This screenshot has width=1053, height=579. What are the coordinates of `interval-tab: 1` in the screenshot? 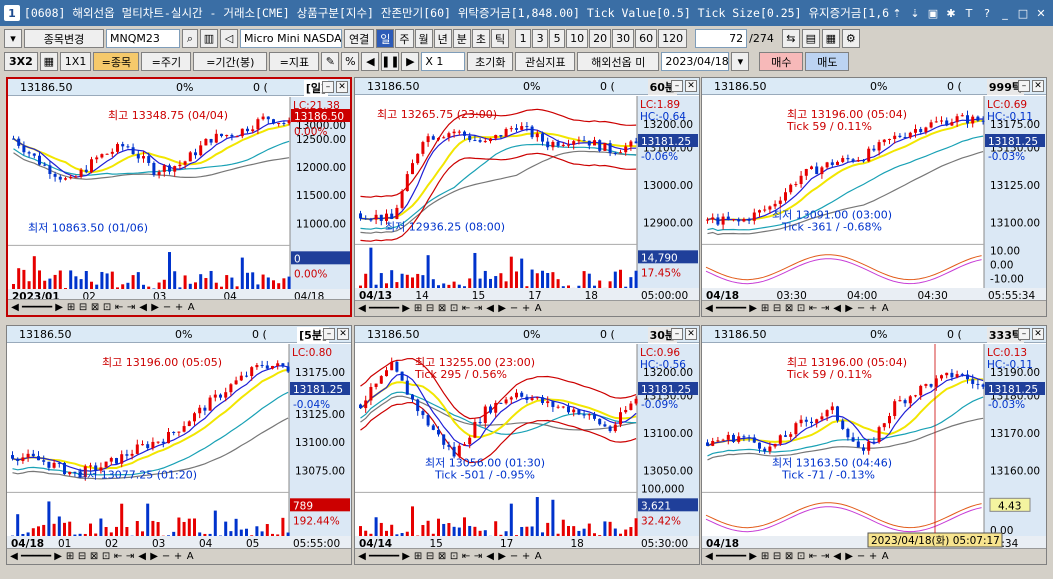 It's located at (523, 38).